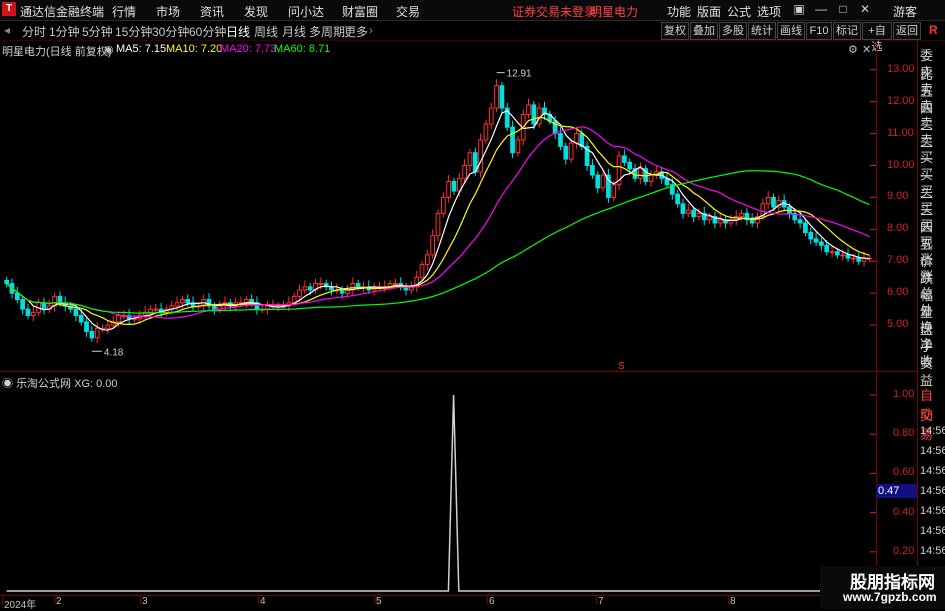 The image size is (945, 611). Describe the element at coordinates (327, 31) in the screenshot. I see `period-multi: 多周期` at that location.